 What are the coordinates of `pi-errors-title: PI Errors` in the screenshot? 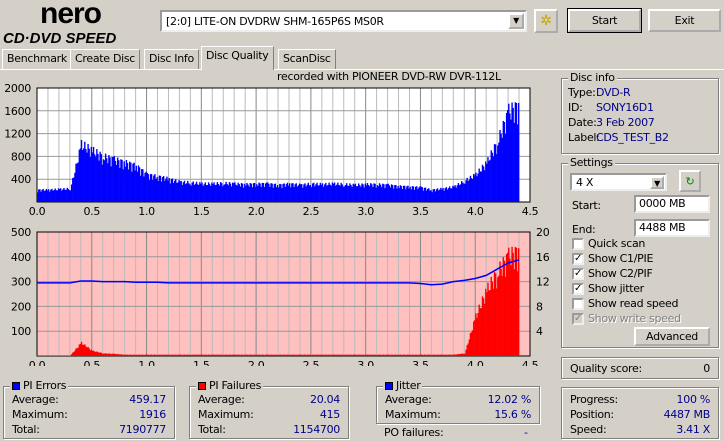 It's located at (45, 385).